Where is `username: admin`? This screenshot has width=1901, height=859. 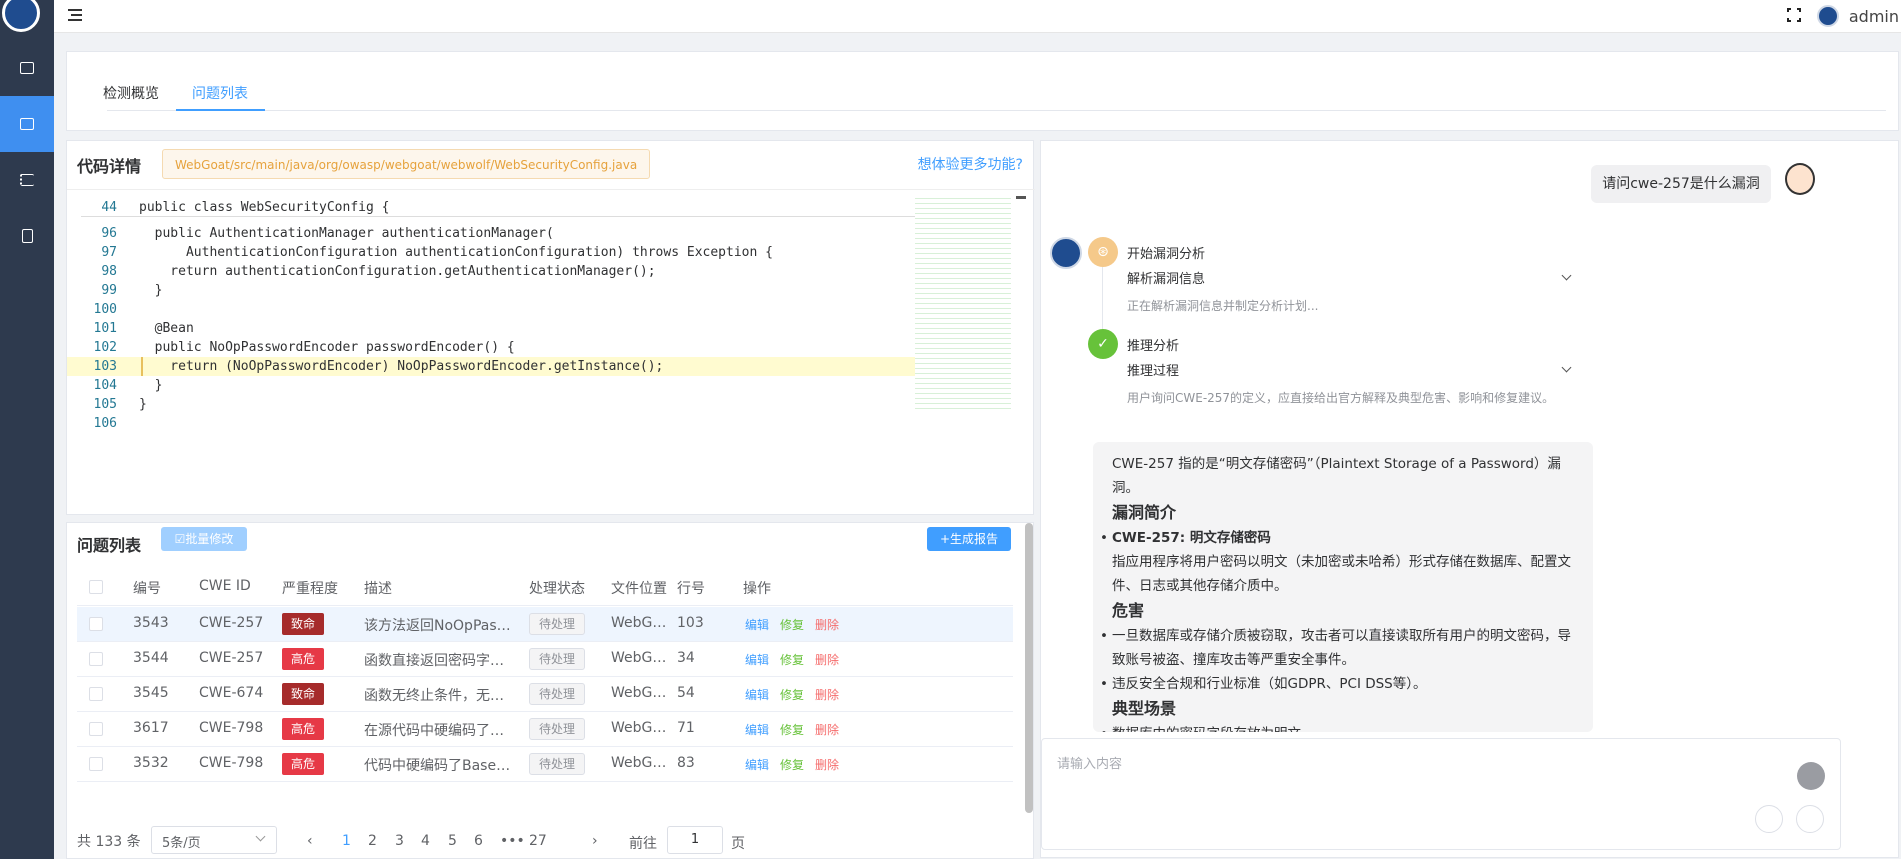 username: admin is located at coordinates (1874, 16).